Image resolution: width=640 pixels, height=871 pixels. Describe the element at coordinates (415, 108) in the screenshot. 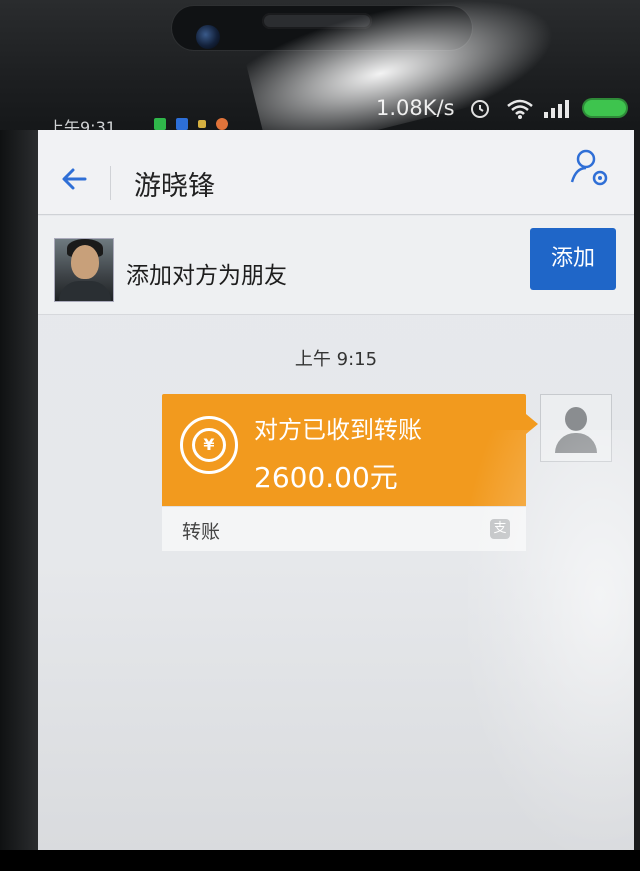

I see `network-speed: 1.08K/s` at that location.